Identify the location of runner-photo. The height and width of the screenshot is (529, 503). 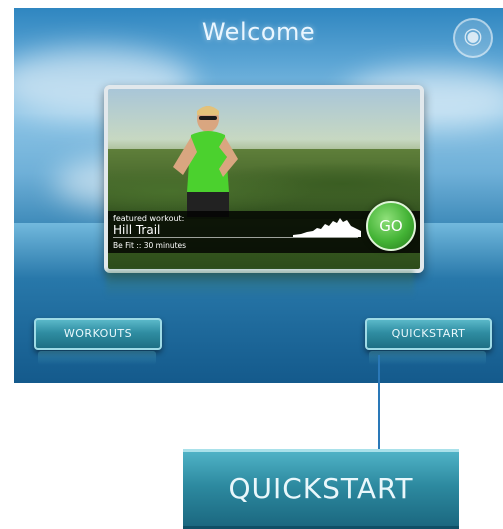
(205, 161).